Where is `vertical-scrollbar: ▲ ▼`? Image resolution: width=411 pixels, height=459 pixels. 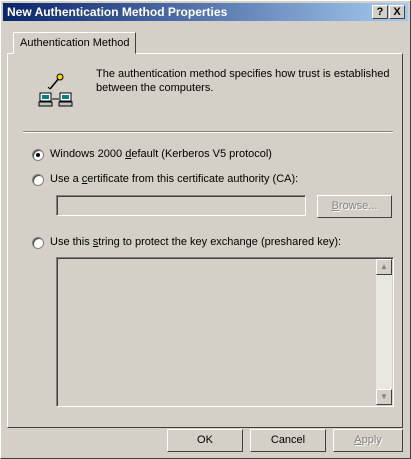
vertical-scrollbar: ▲ ▼ is located at coordinates (384, 332).